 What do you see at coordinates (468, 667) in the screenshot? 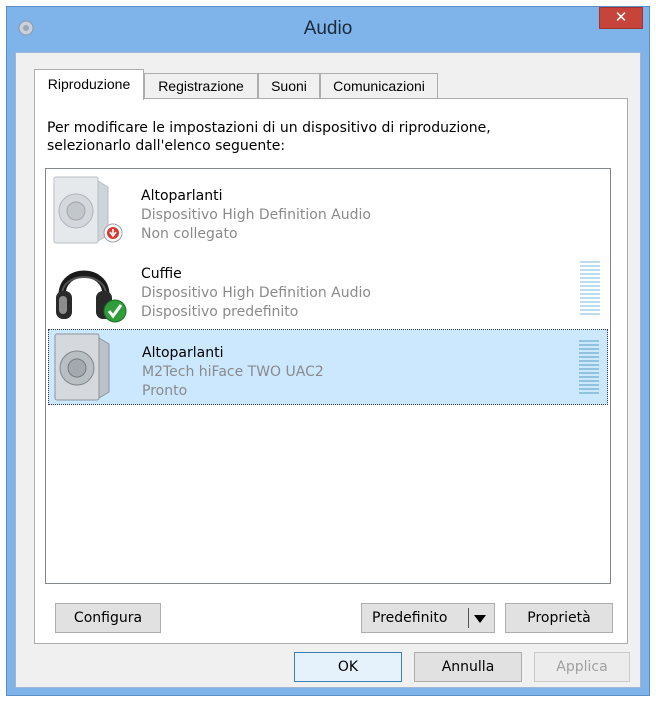
I see `cancel-button: Annulla` at bounding box center [468, 667].